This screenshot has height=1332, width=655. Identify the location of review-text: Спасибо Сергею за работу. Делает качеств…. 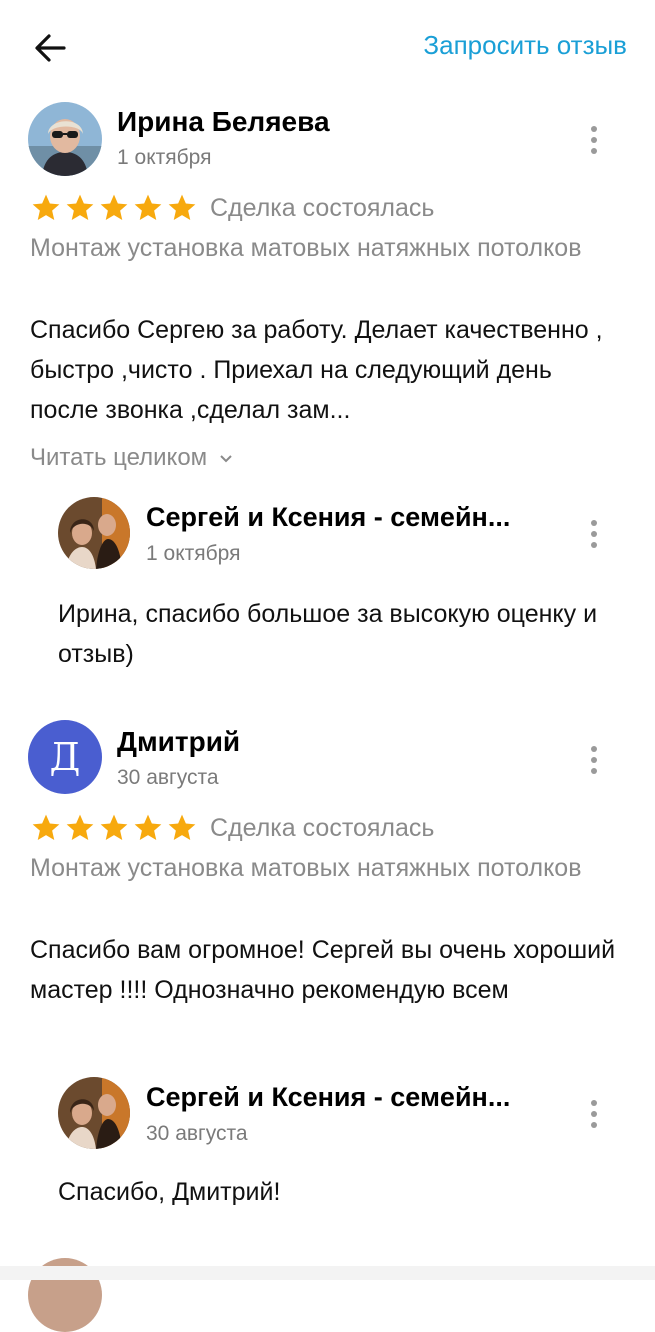
(316, 370).